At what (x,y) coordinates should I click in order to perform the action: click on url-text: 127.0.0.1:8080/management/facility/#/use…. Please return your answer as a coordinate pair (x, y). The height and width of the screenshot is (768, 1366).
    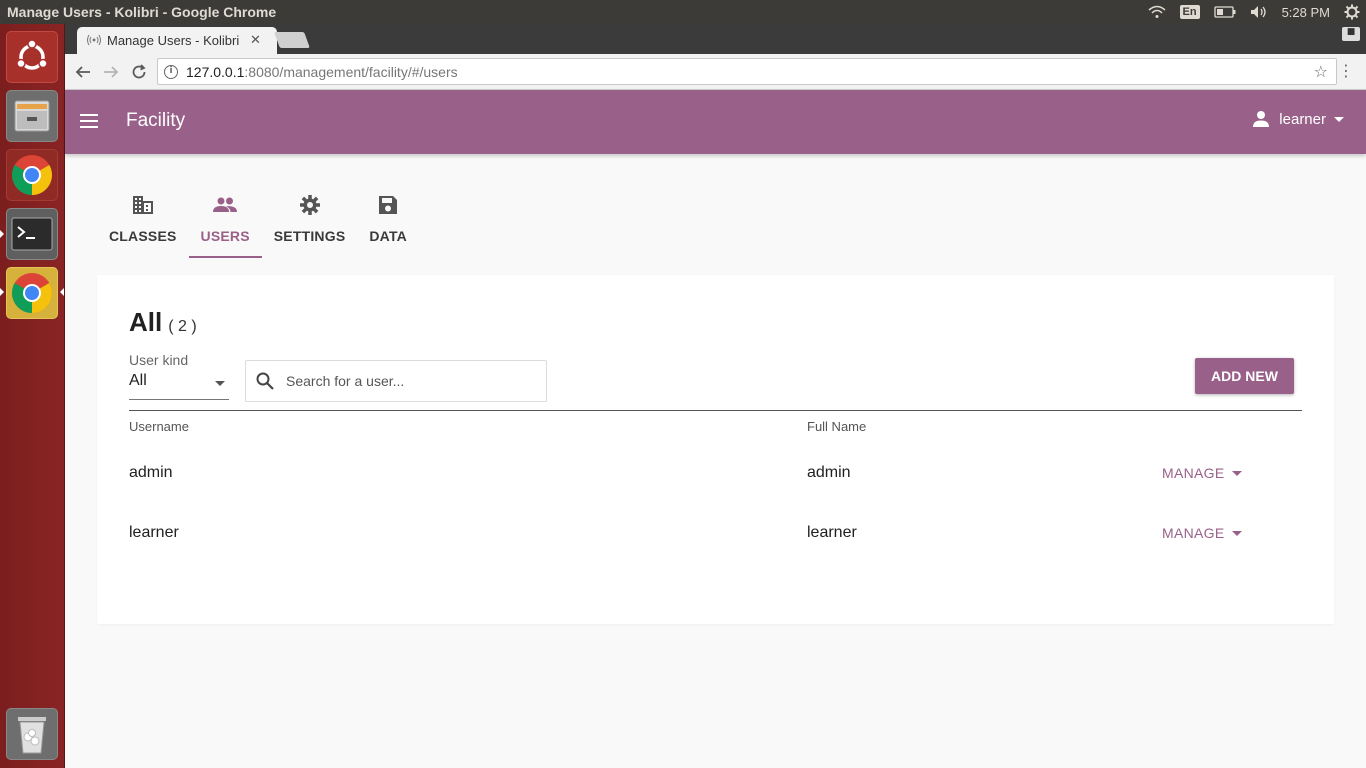
    Looking at the image, I should click on (322, 72).